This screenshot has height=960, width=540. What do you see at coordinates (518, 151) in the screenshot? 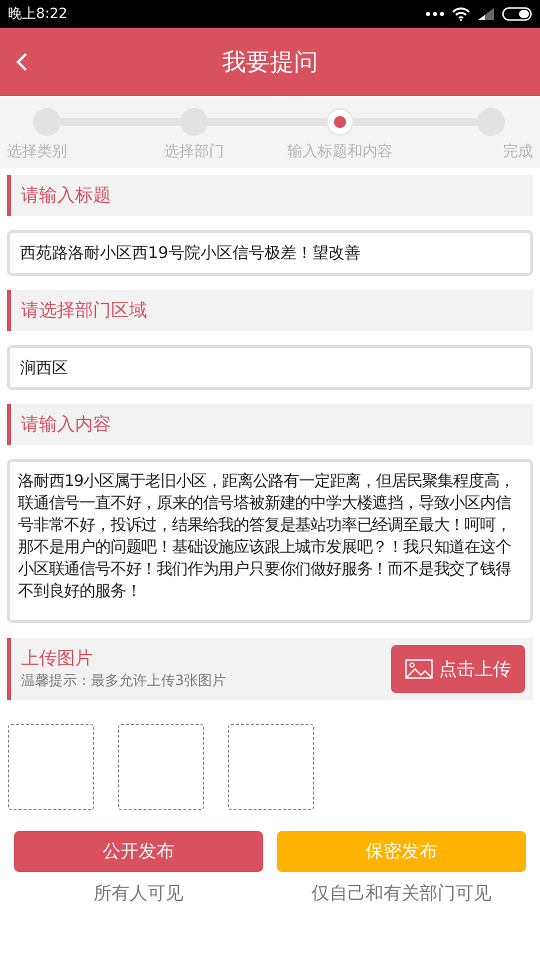
I see `step-label: 完成` at bounding box center [518, 151].